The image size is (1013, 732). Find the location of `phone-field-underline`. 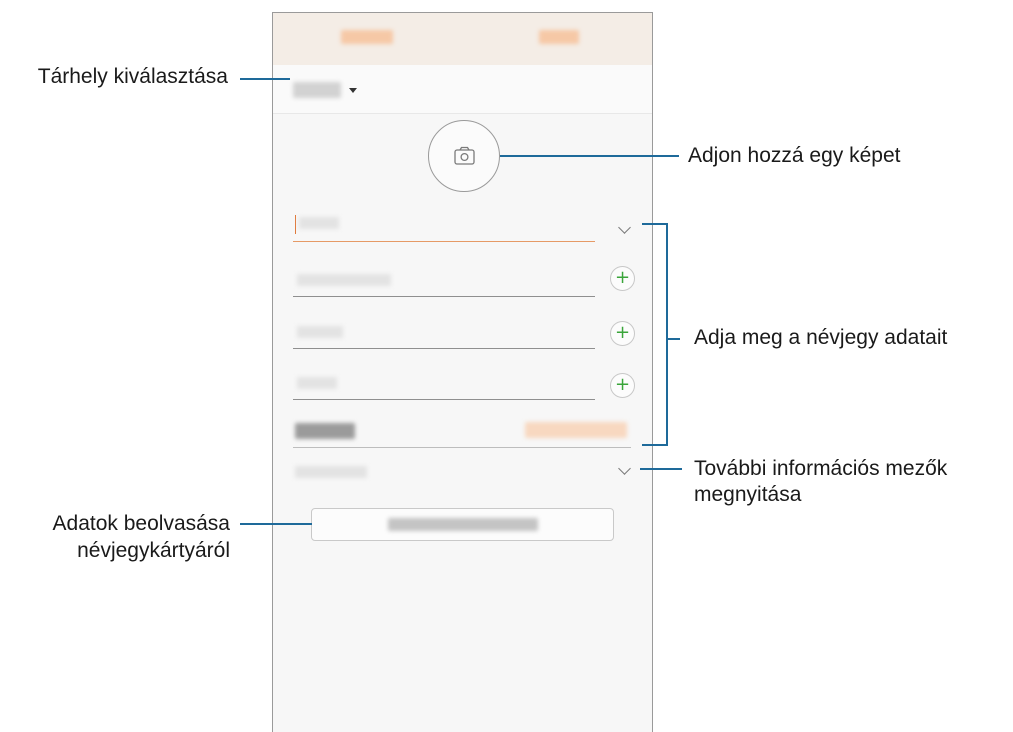

phone-field-underline is located at coordinates (444, 296).